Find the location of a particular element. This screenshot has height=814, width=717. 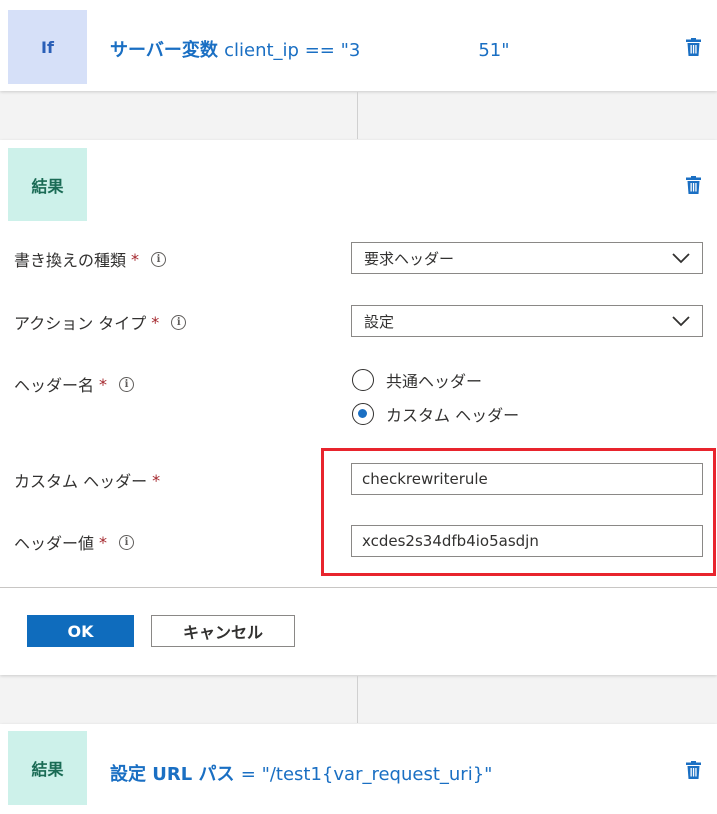

url-path-prefix: 設定 URL パス is located at coordinates (172, 774).